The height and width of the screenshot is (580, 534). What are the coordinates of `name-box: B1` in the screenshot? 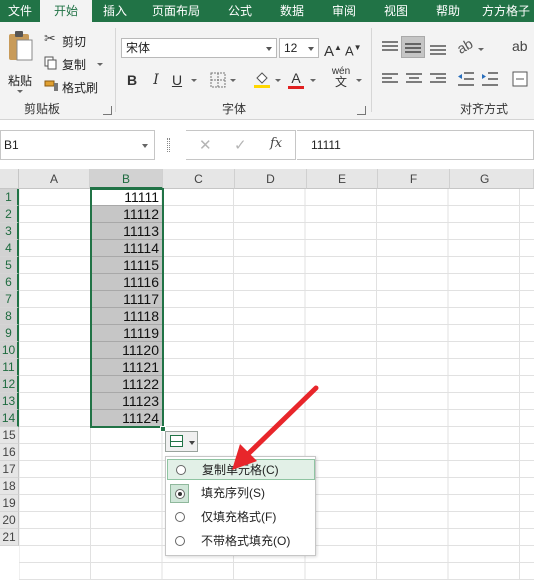 It's located at (77, 145).